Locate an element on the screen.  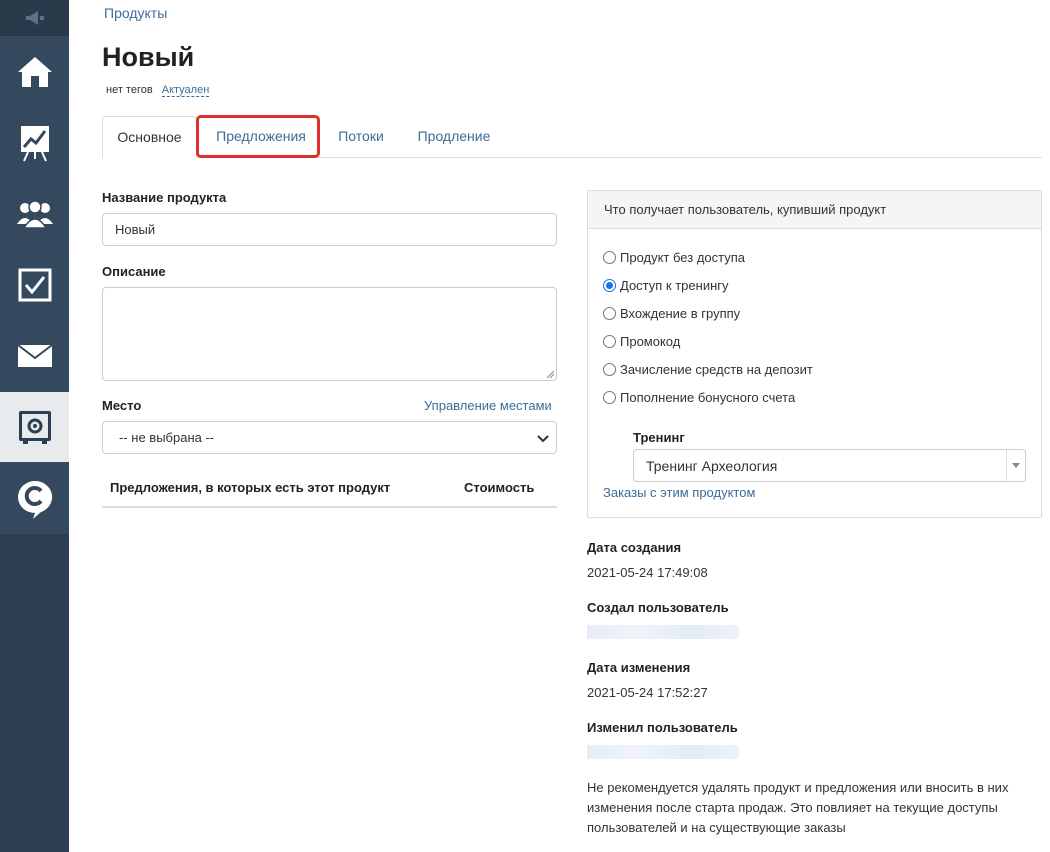
option-label: Доступ к тренингу is located at coordinates (674, 285).